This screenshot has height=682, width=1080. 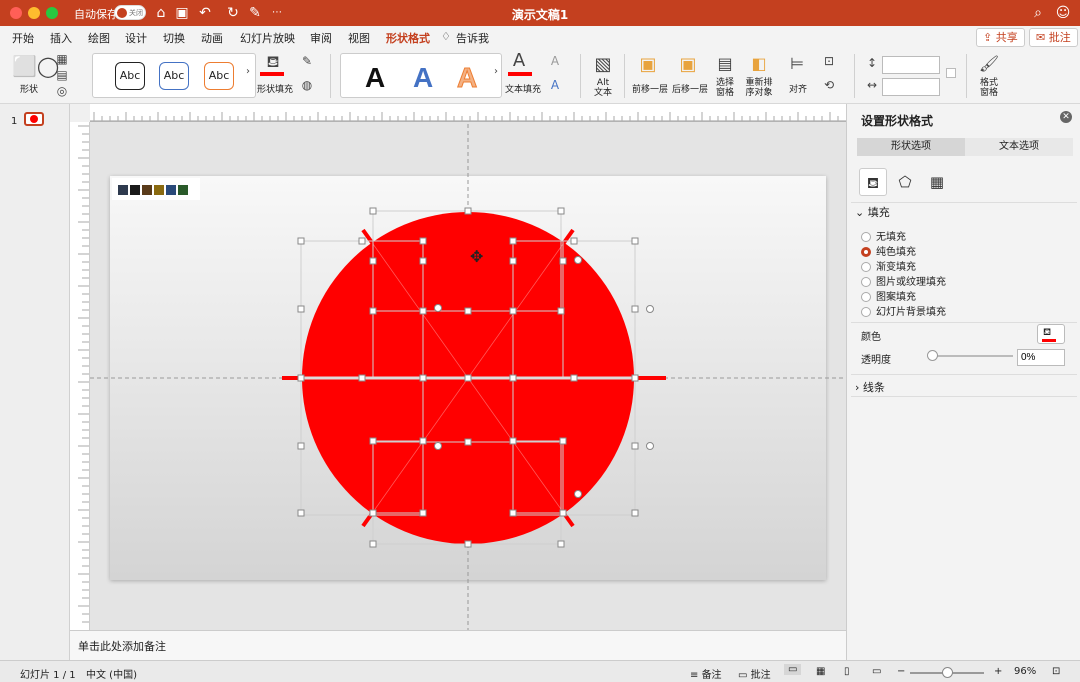 I want to click on transparency-input, so click(x=1041, y=357).